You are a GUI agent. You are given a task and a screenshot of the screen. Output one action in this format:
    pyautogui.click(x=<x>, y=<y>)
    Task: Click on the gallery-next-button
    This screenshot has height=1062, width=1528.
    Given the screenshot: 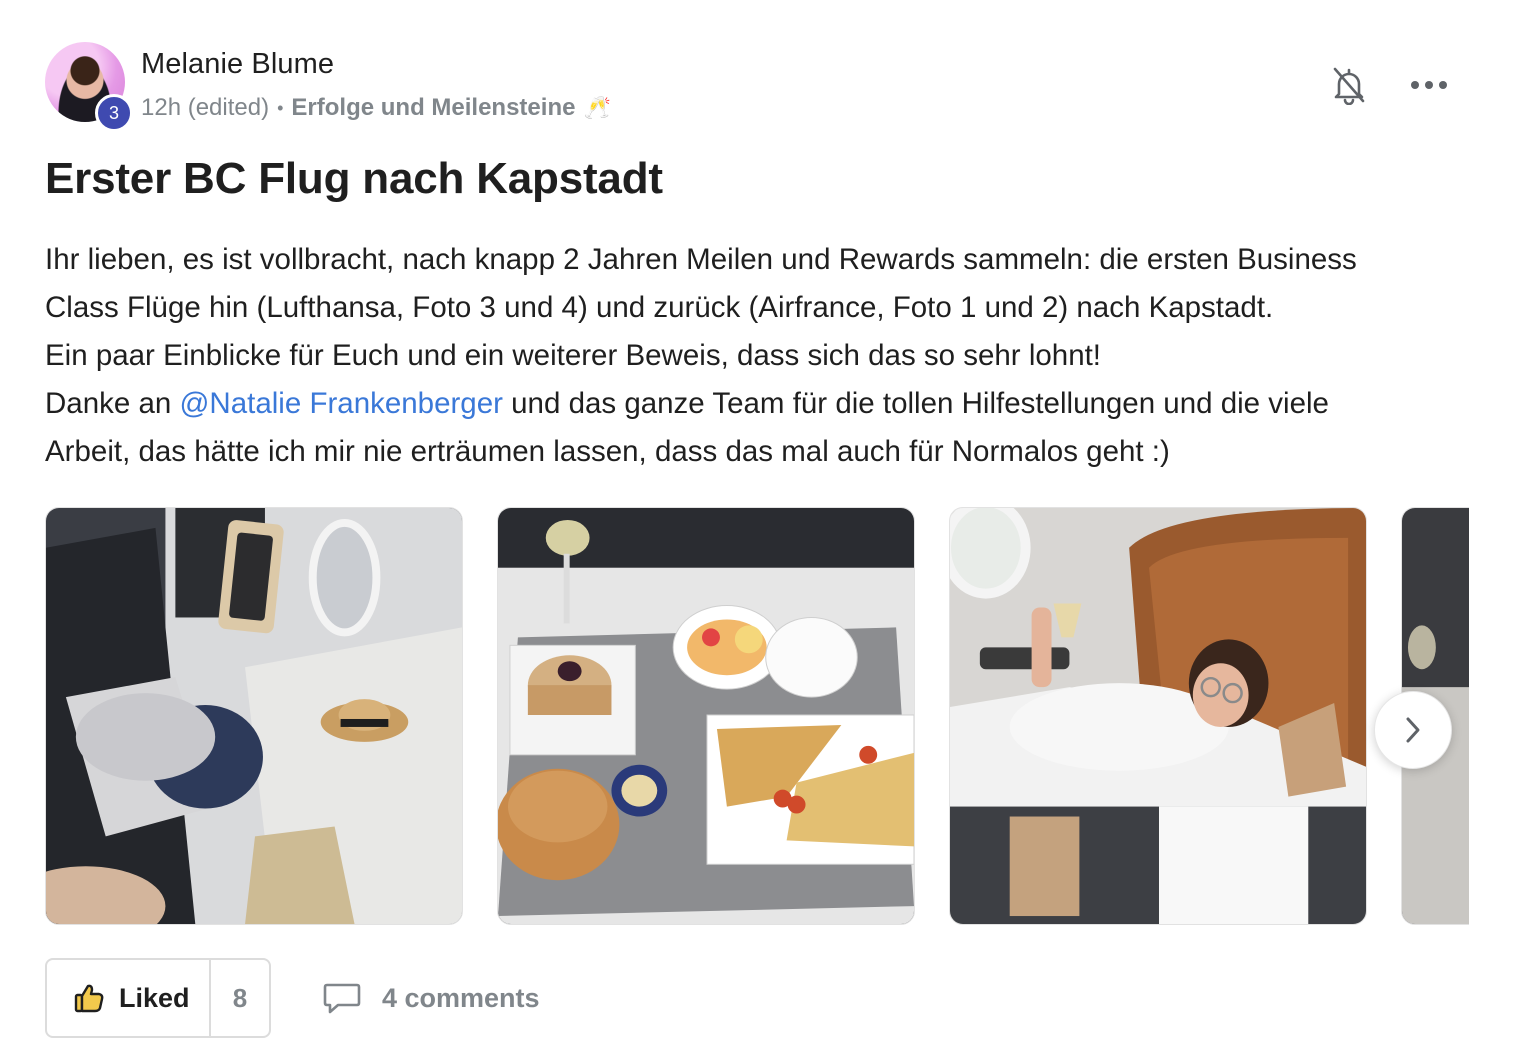 What is the action you would take?
    pyautogui.click(x=1413, y=730)
    